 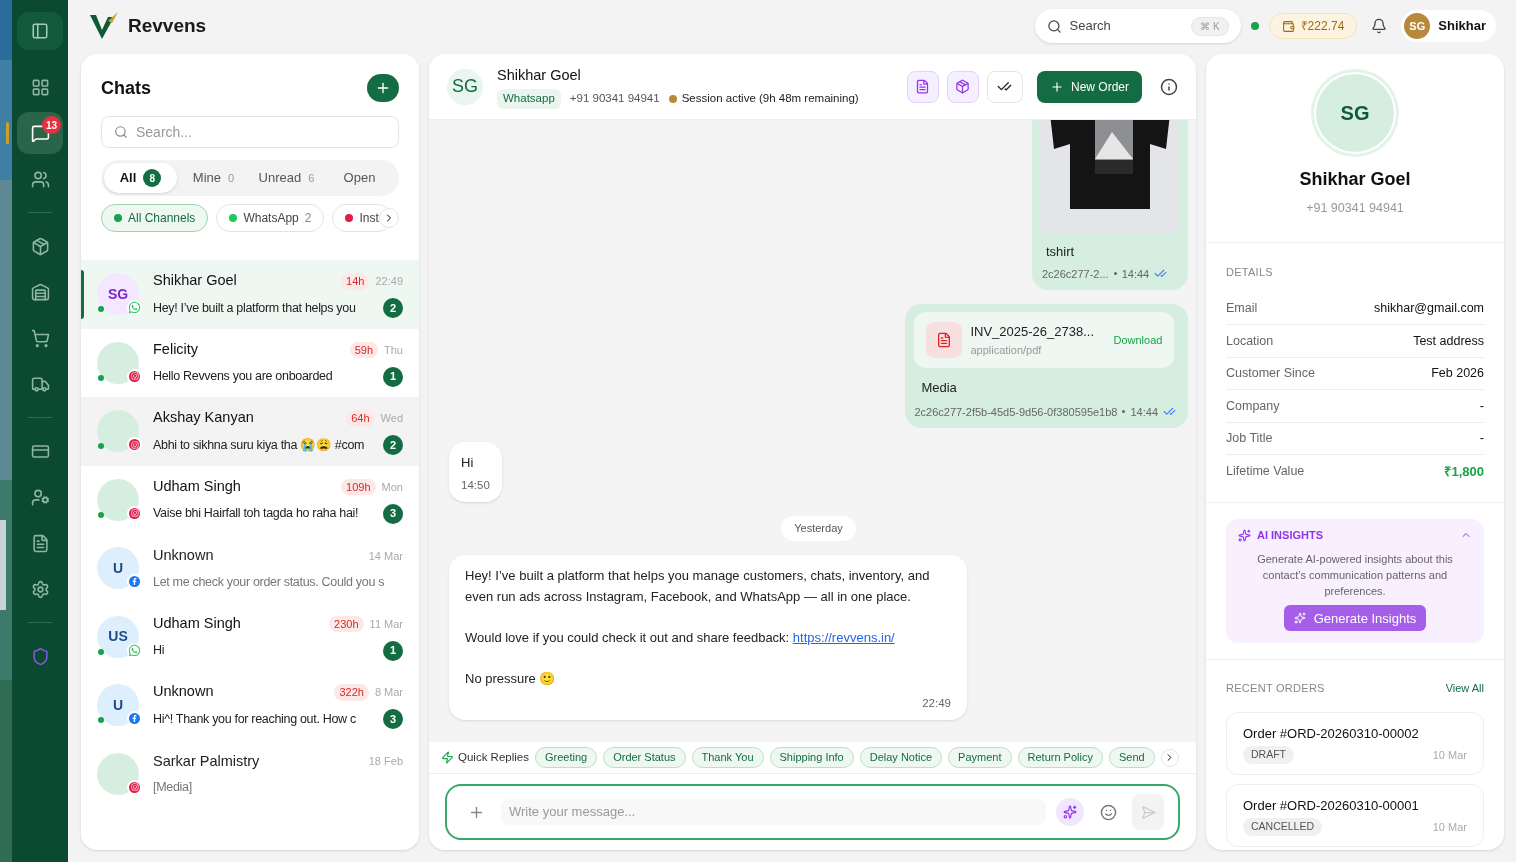 What do you see at coordinates (255, 719) in the screenshot?
I see `message-preview: Hi^! Thank you for reaching out. How c` at bounding box center [255, 719].